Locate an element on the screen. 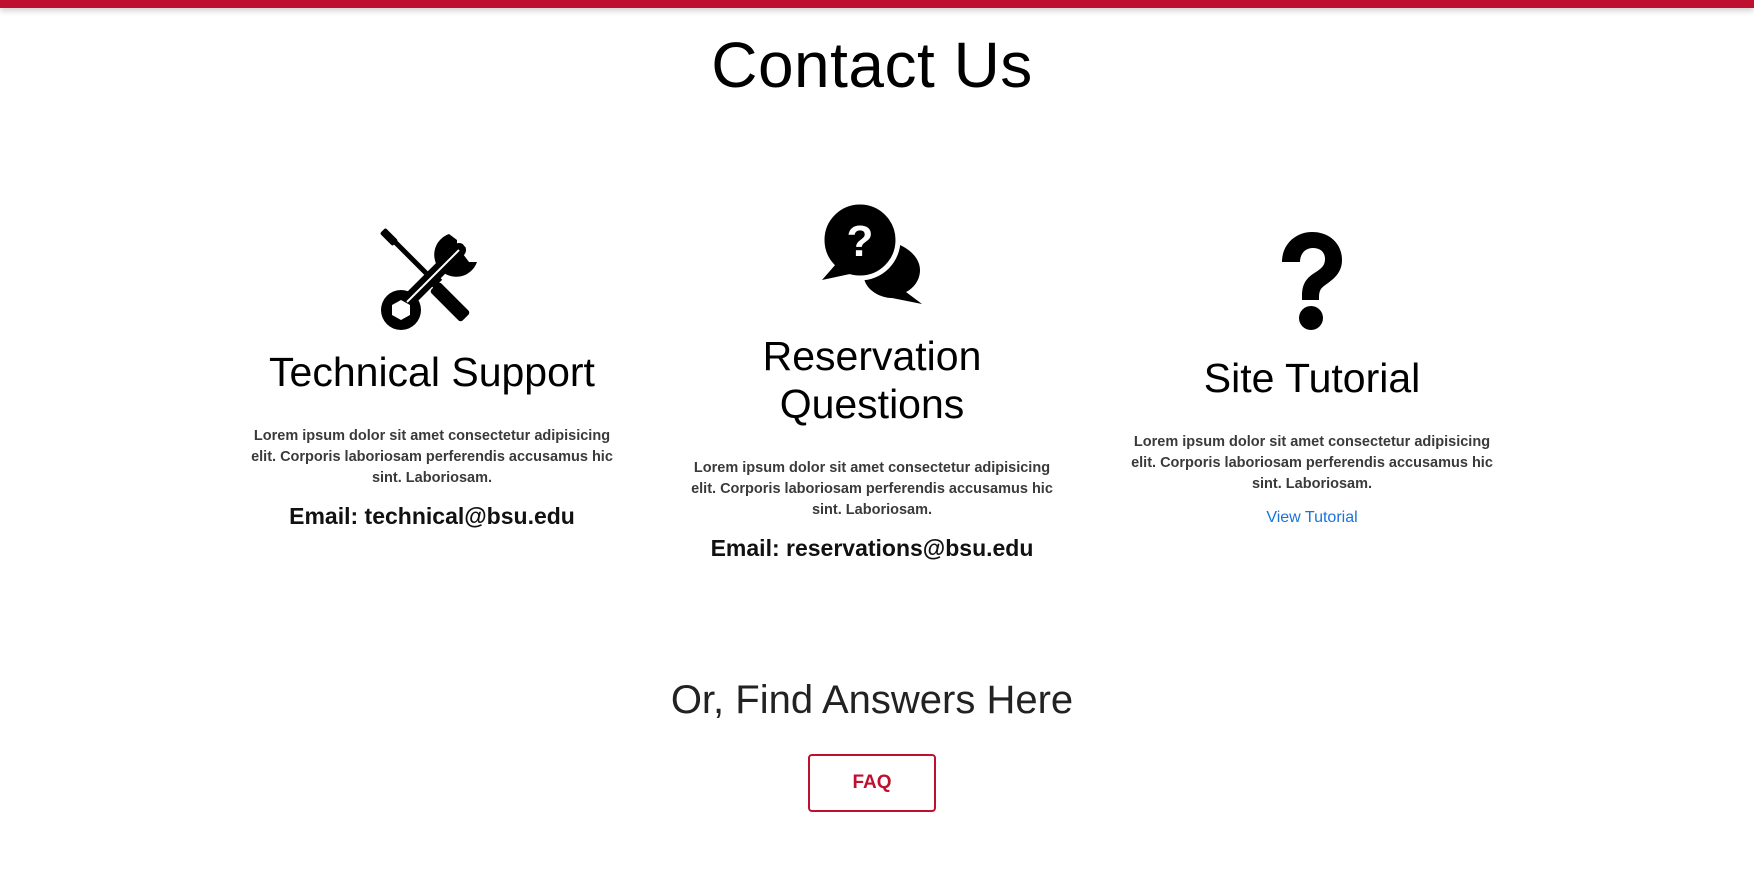 This screenshot has width=1754, height=869. find-answers-heading: Or, Find Answers Here is located at coordinates (872, 700).